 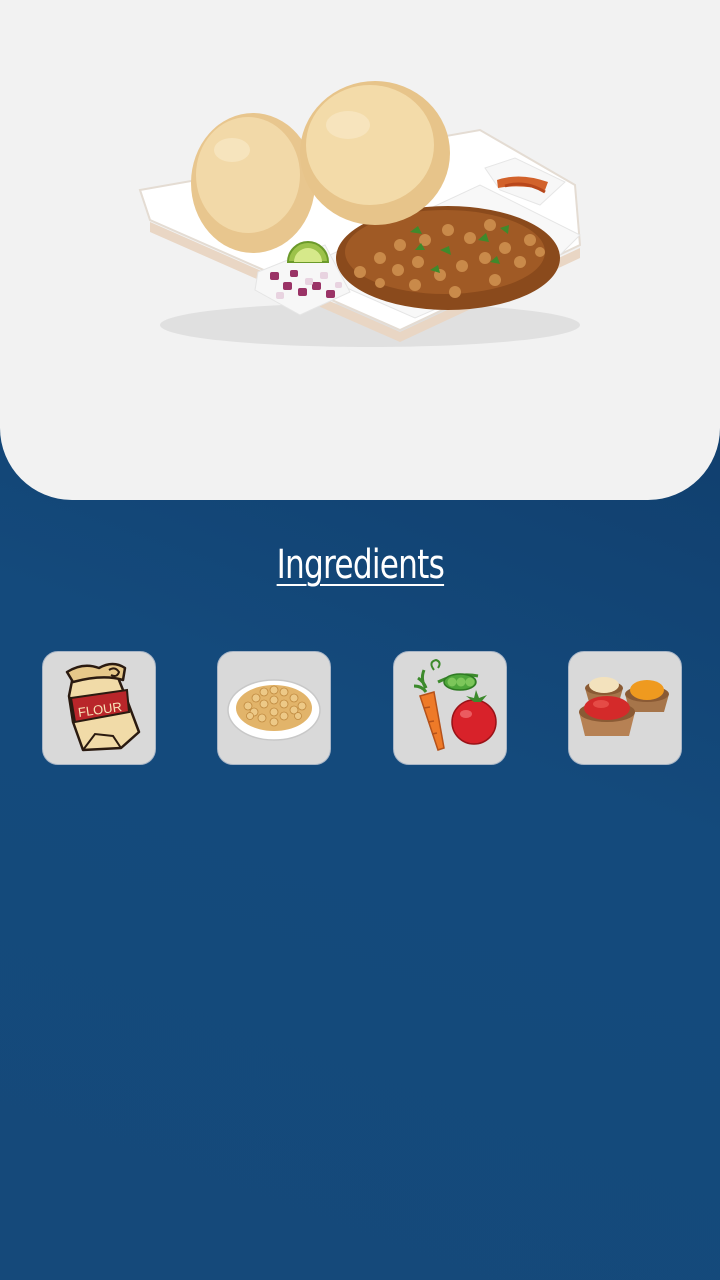 I want to click on ingredient-tile-vegetables, so click(x=450, y=708).